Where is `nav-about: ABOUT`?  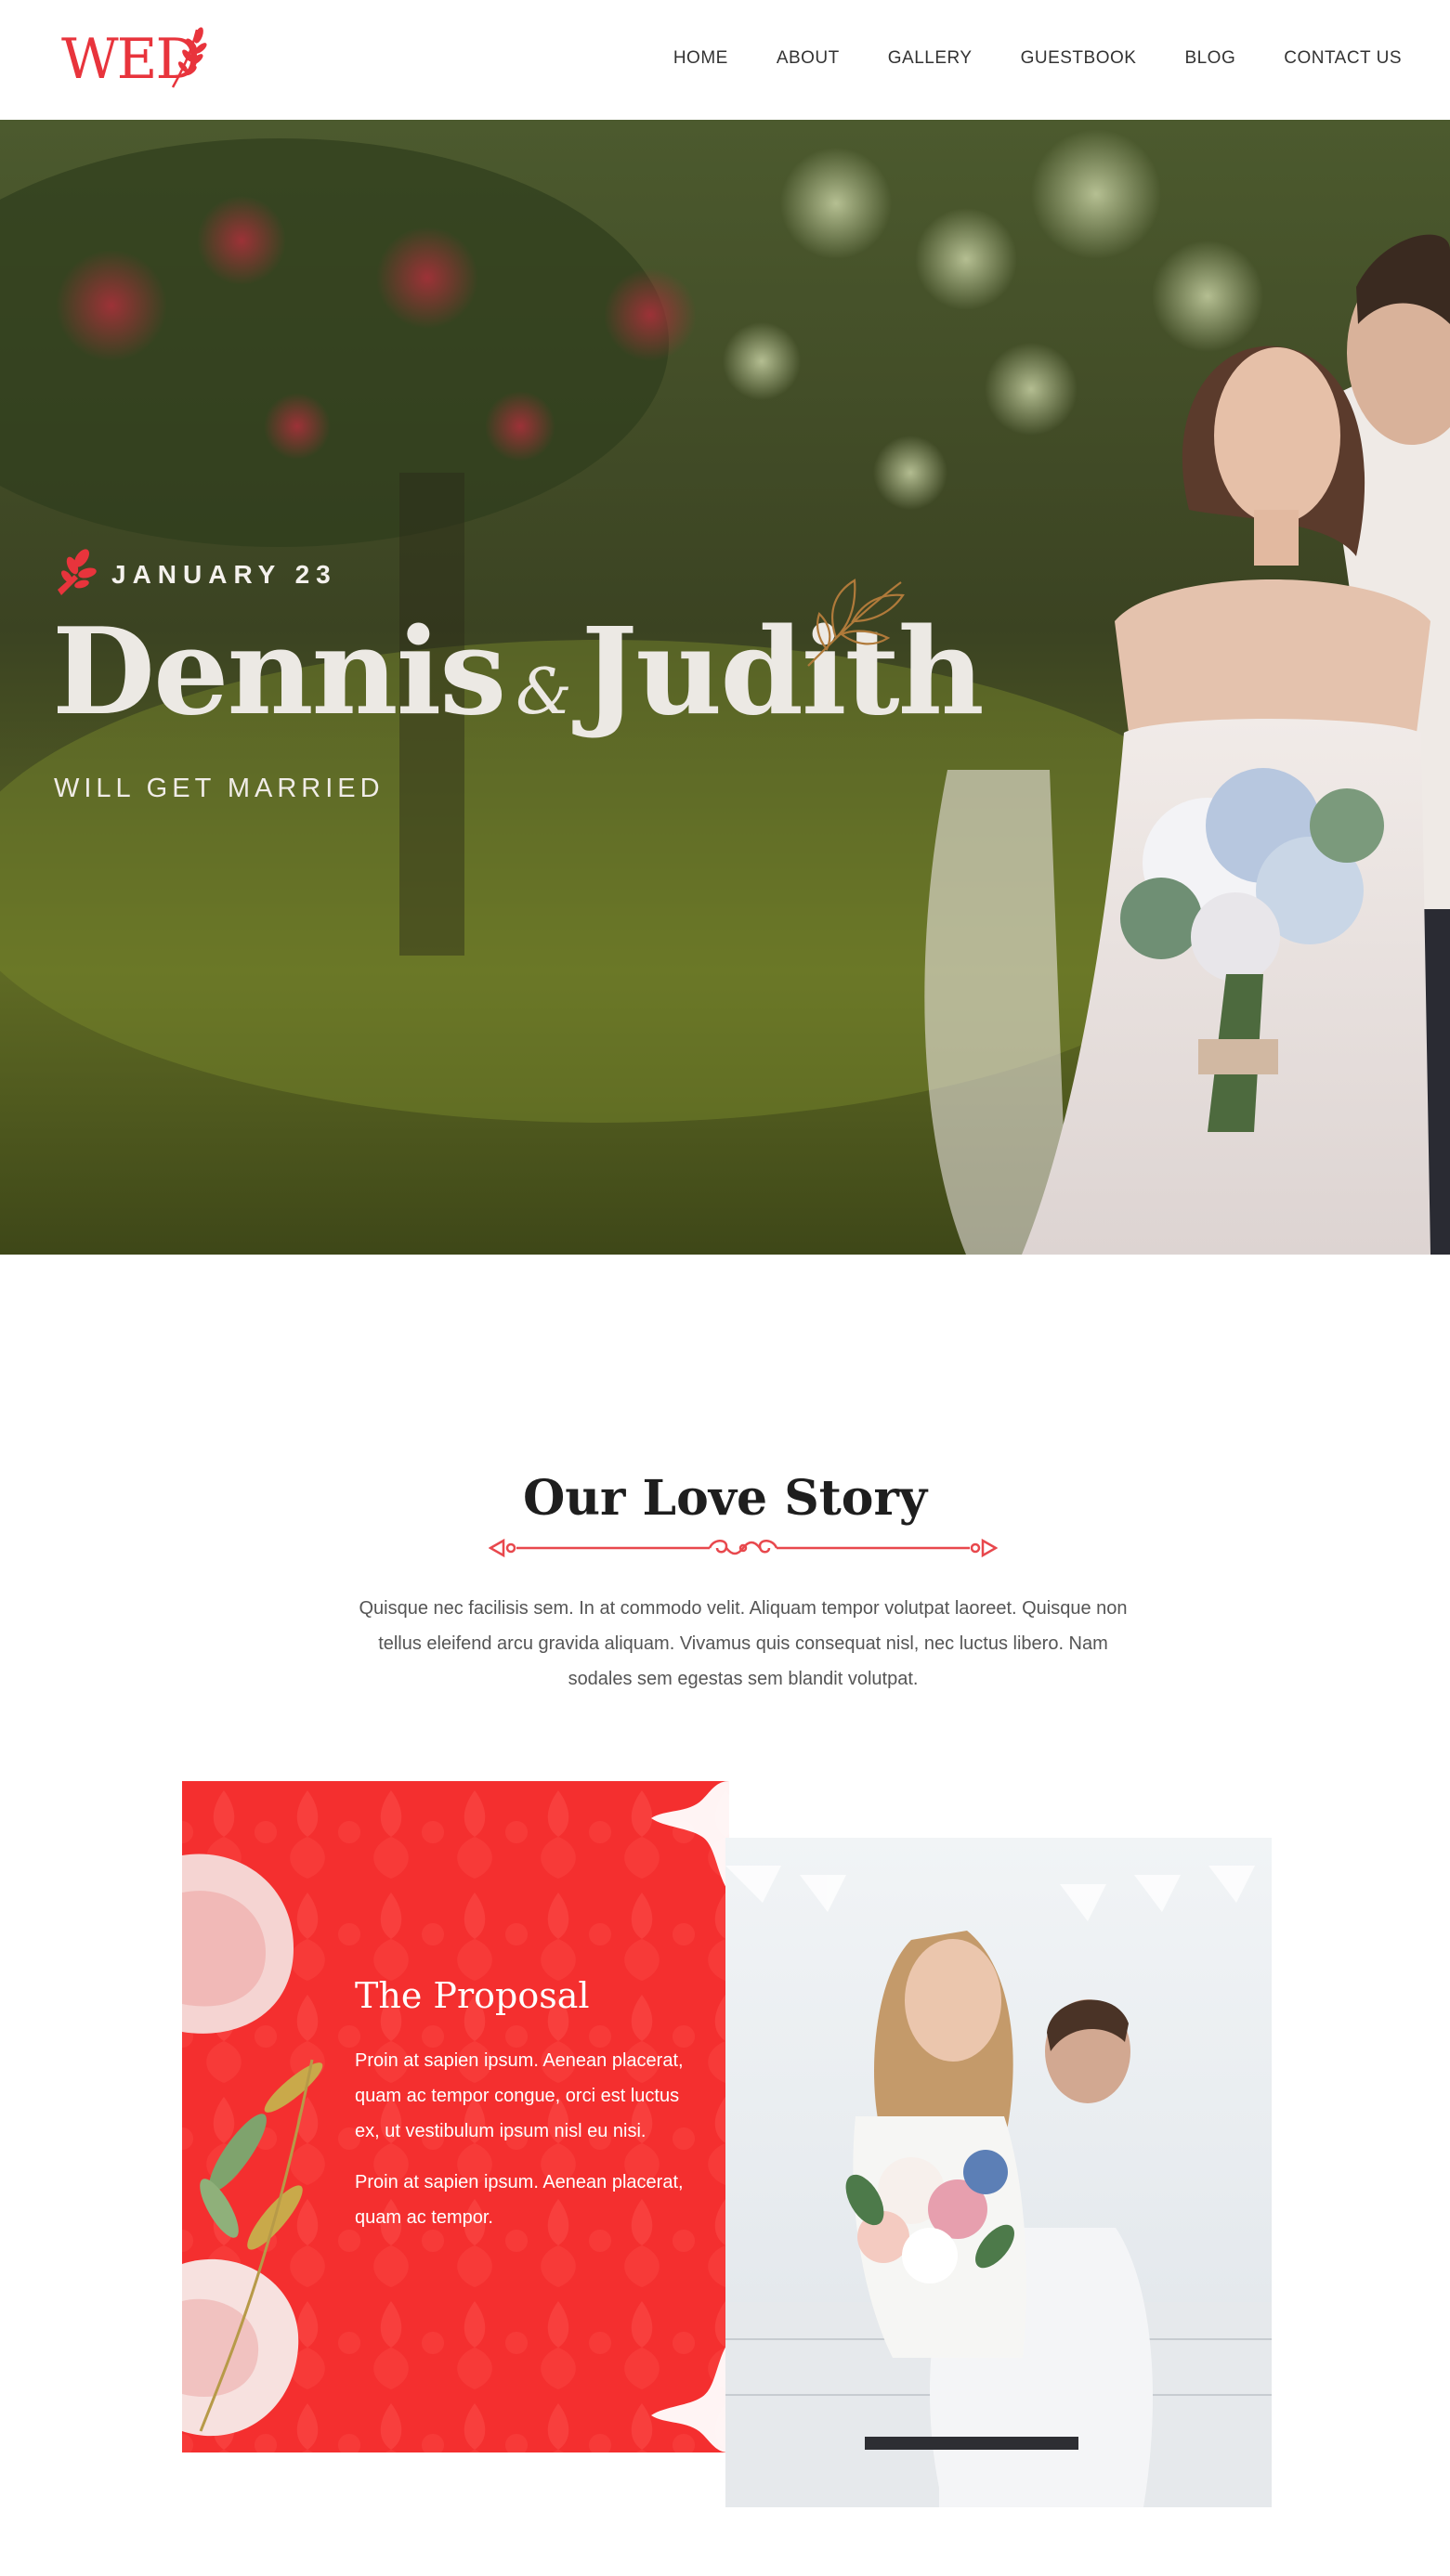 nav-about: ABOUT is located at coordinates (808, 59).